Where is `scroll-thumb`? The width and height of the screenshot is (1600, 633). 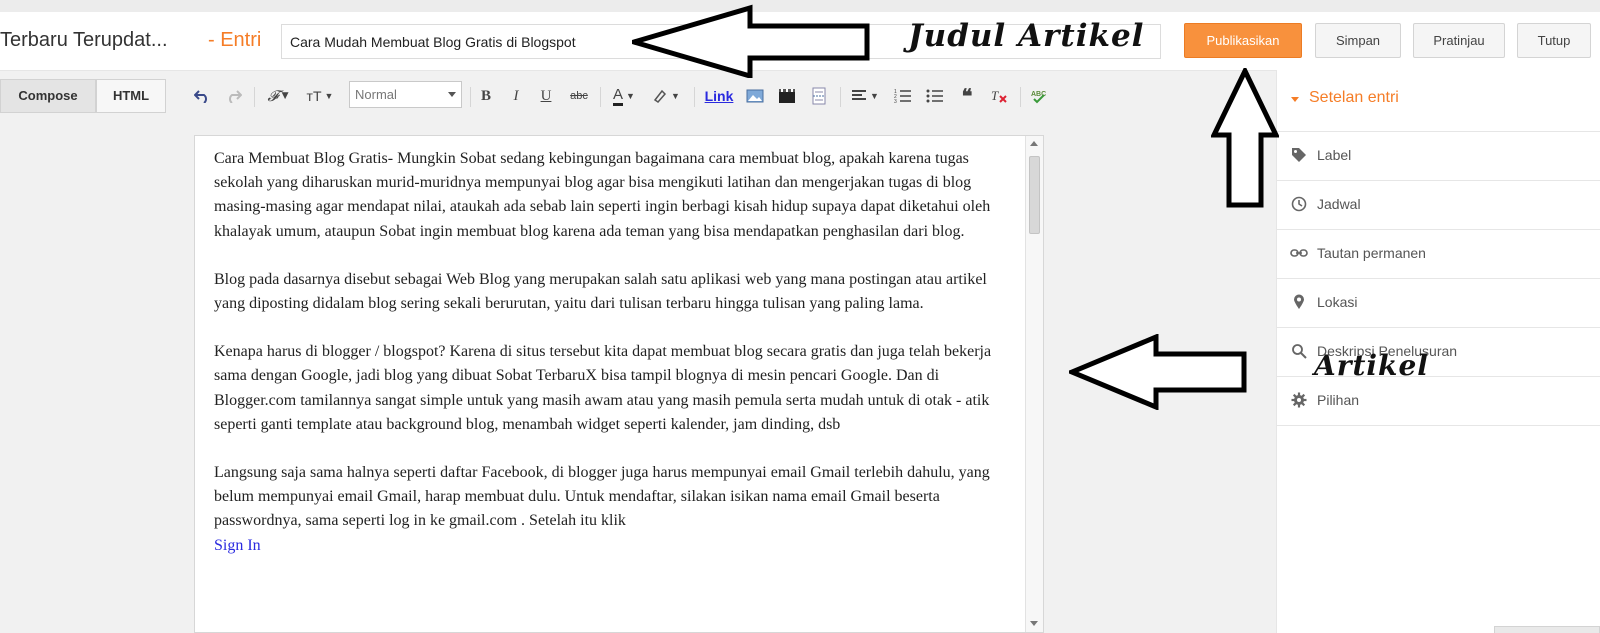 scroll-thumb is located at coordinates (1034, 195).